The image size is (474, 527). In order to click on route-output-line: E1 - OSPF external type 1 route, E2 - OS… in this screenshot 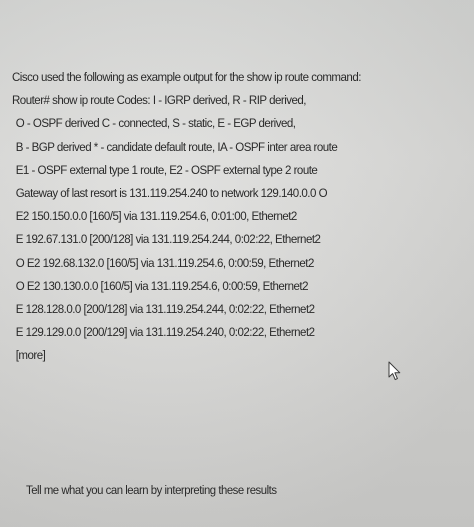, I will do `click(166, 169)`.